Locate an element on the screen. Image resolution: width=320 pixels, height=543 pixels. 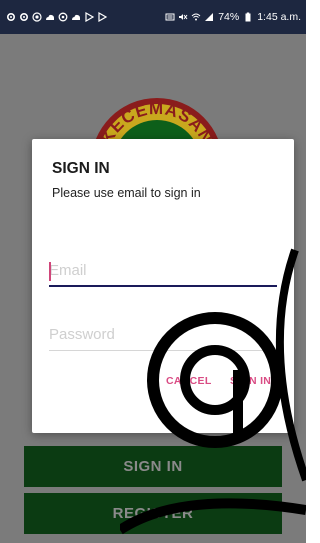
text-cursor is located at coordinates (50, 271).